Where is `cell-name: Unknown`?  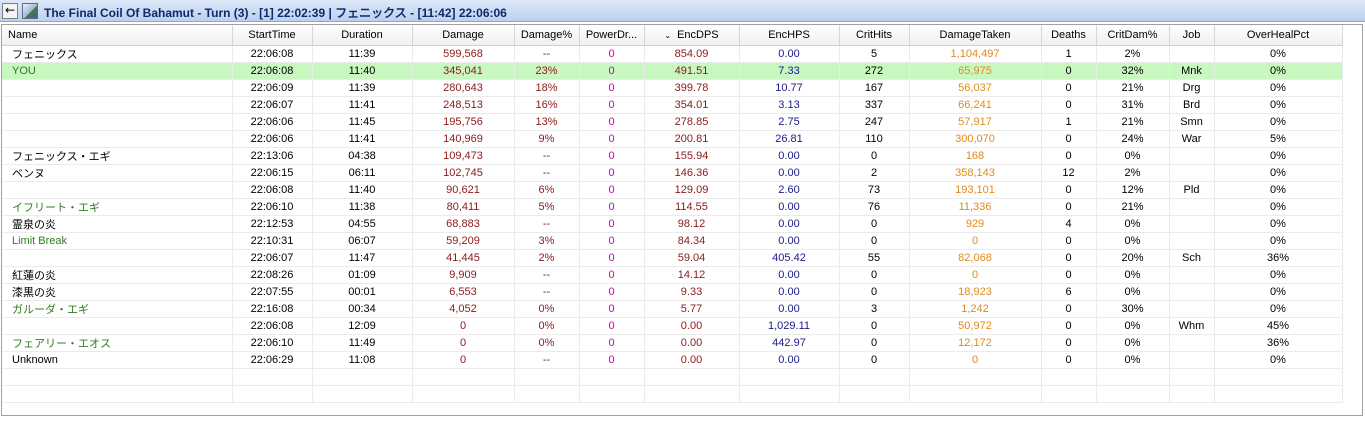 cell-name: Unknown is located at coordinates (117, 360).